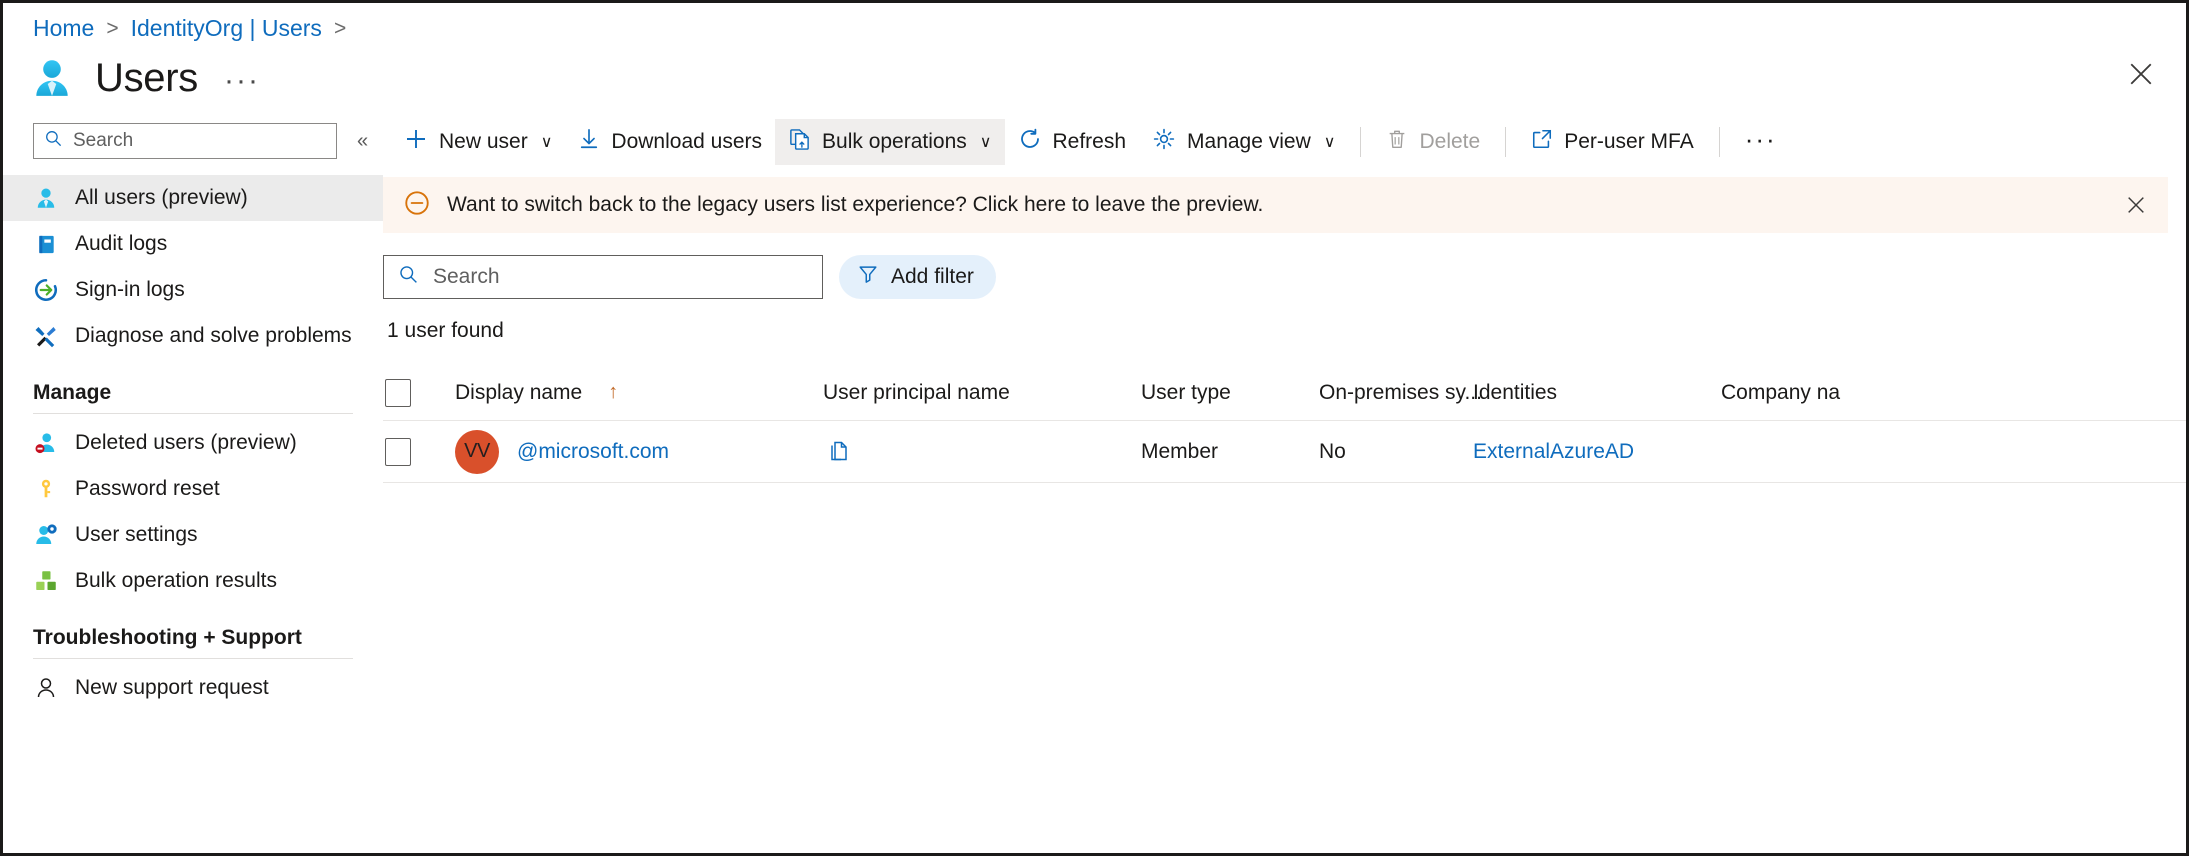 The width and height of the screenshot is (2189, 856). What do you see at coordinates (1030, 142) in the screenshot?
I see `refresh-icon` at bounding box center [1030, 142].